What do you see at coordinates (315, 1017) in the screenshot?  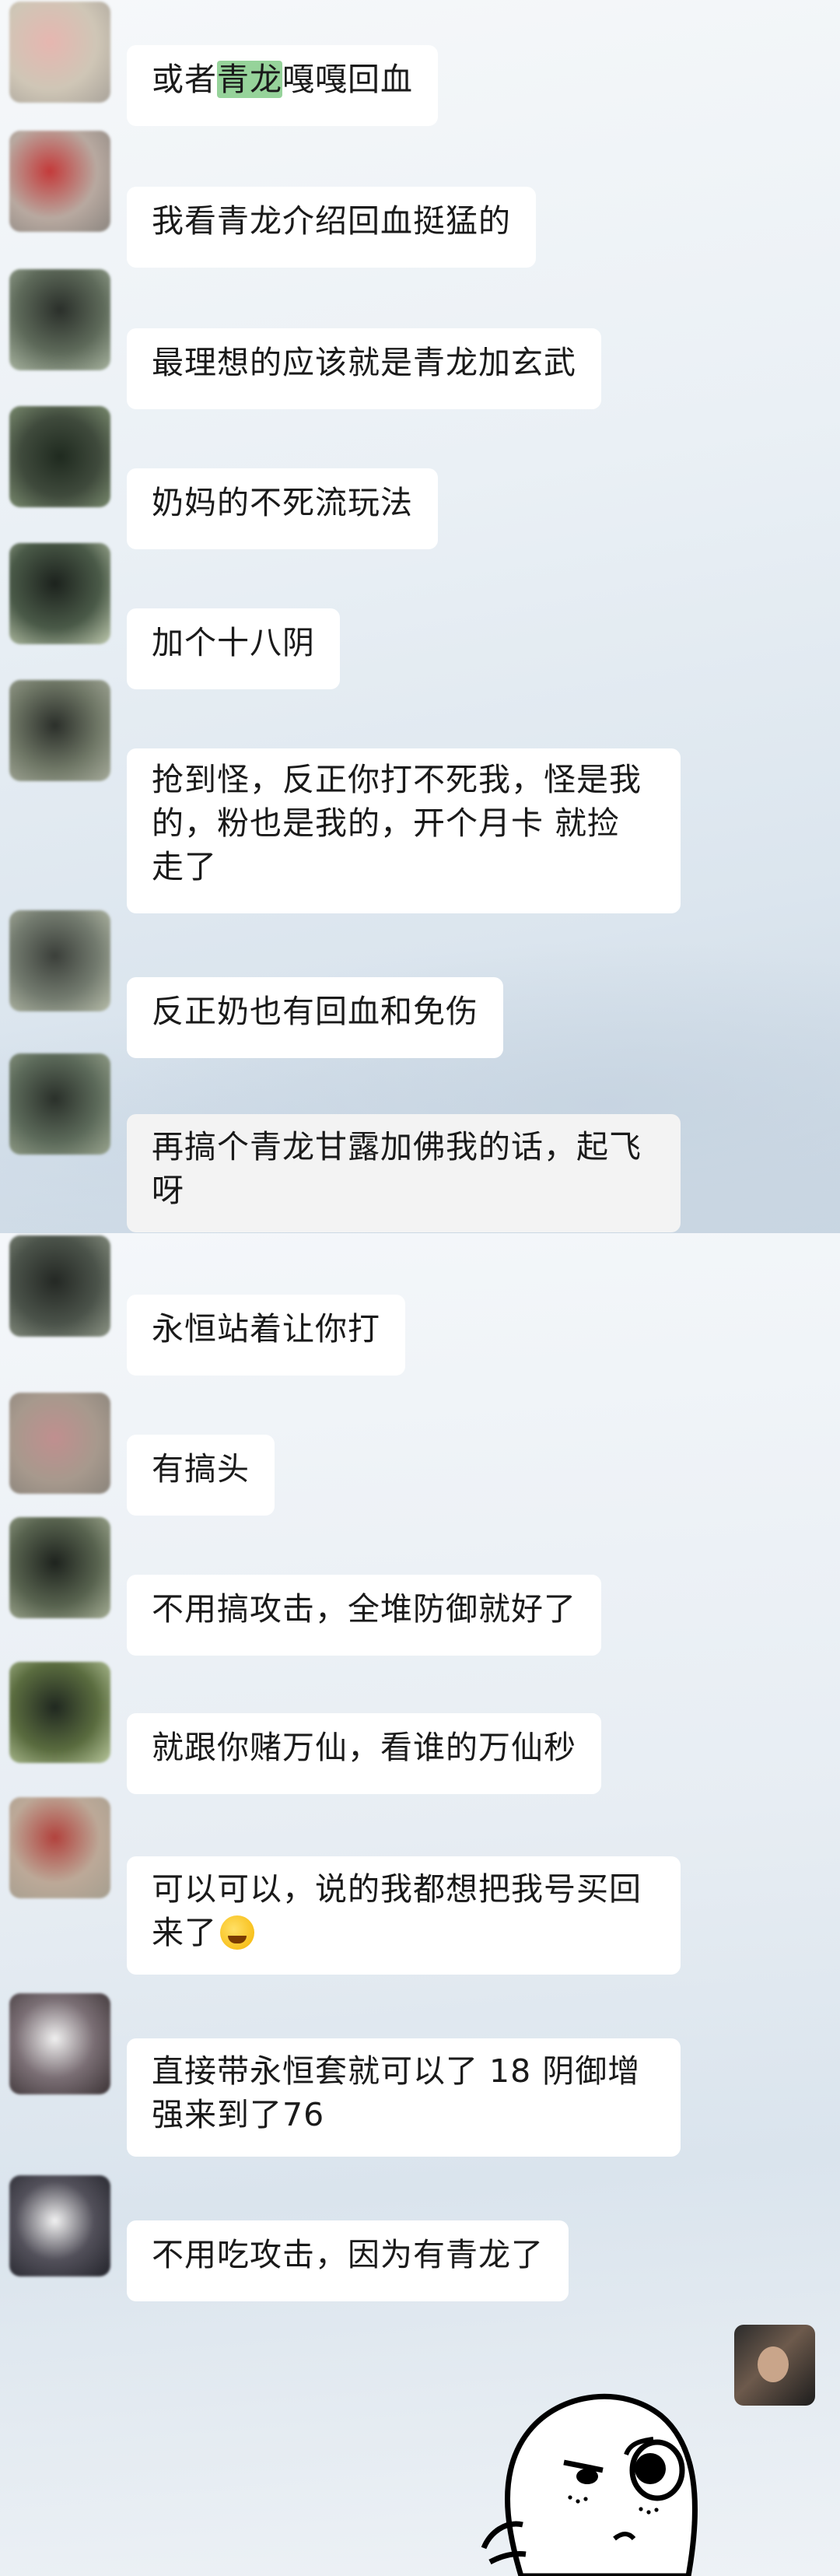 I see `message-bubble: 反正奶也有回血和免伤` at bounding box center [315, 1017].